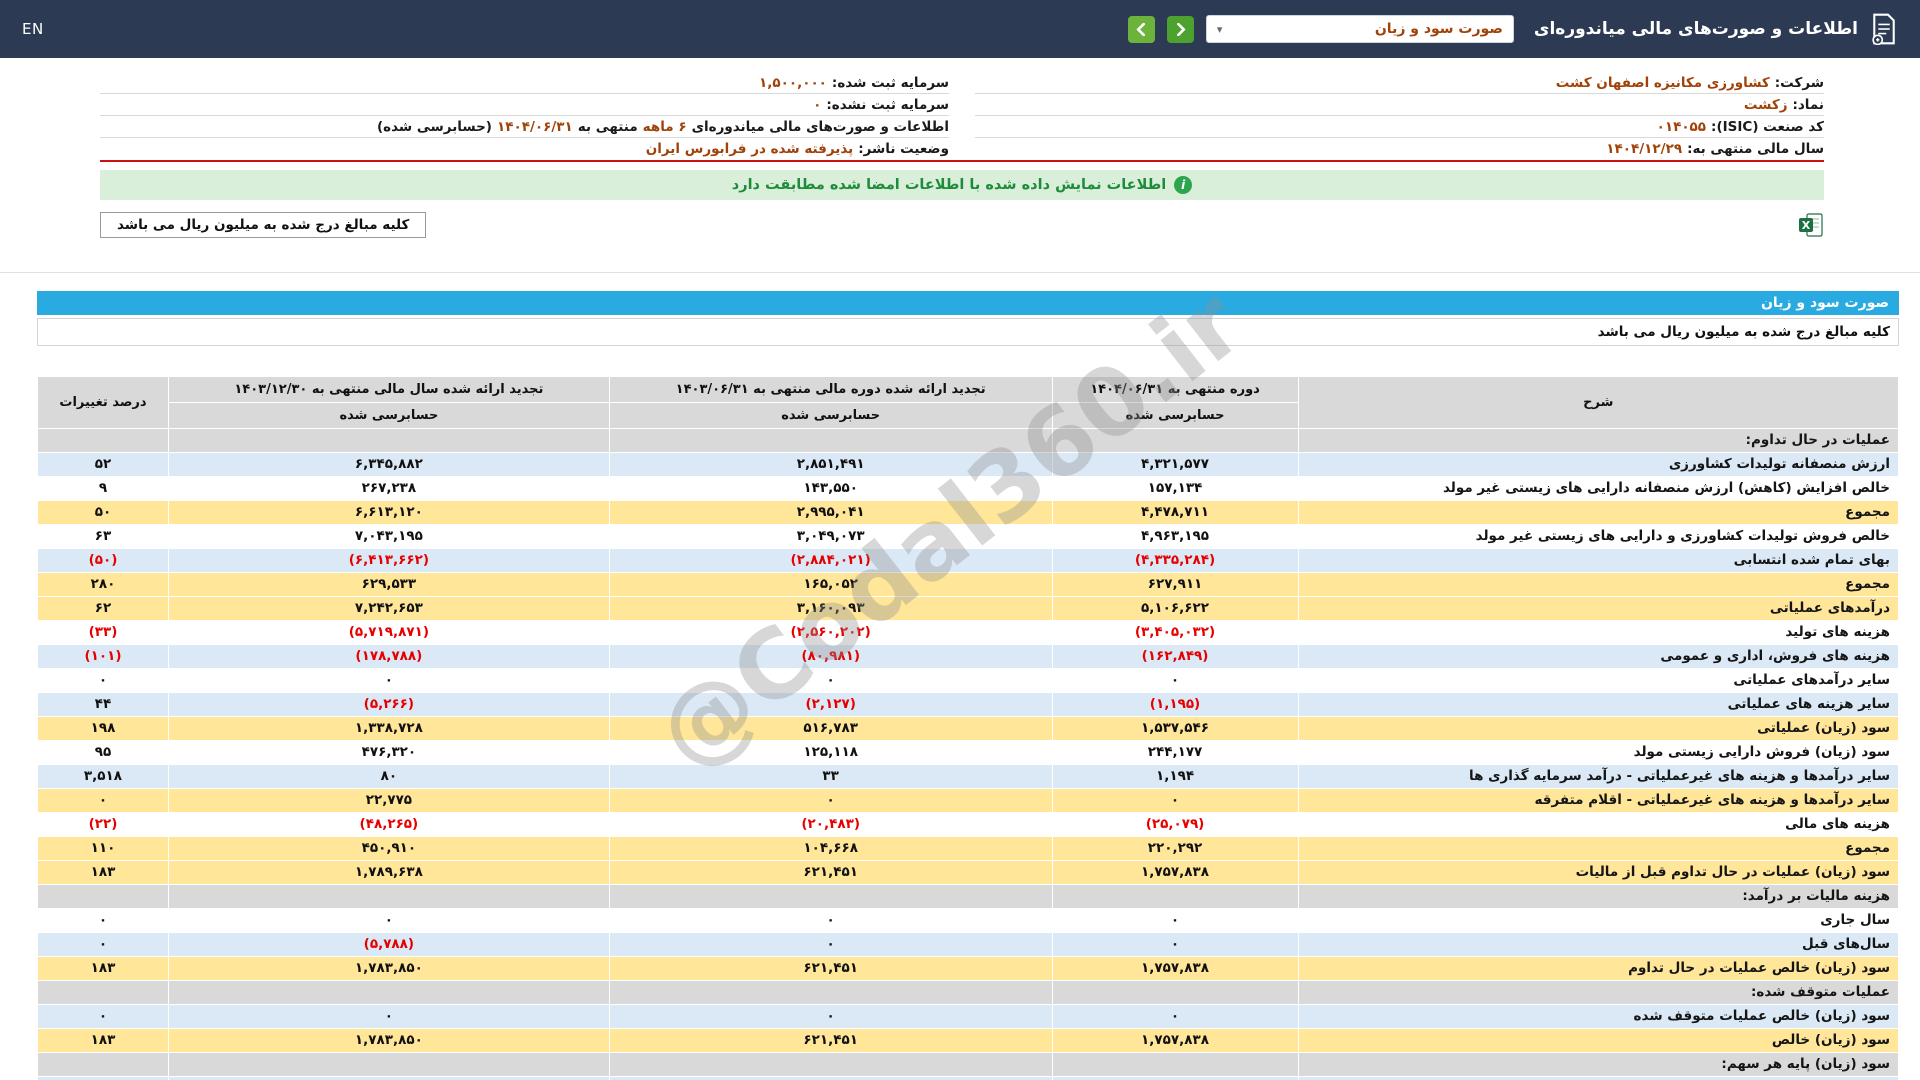  Describe the element at coordinates (388, 728) in the screenshot. I see `value-cell: ۱,۳۳۸,۷۲۸` at that location.